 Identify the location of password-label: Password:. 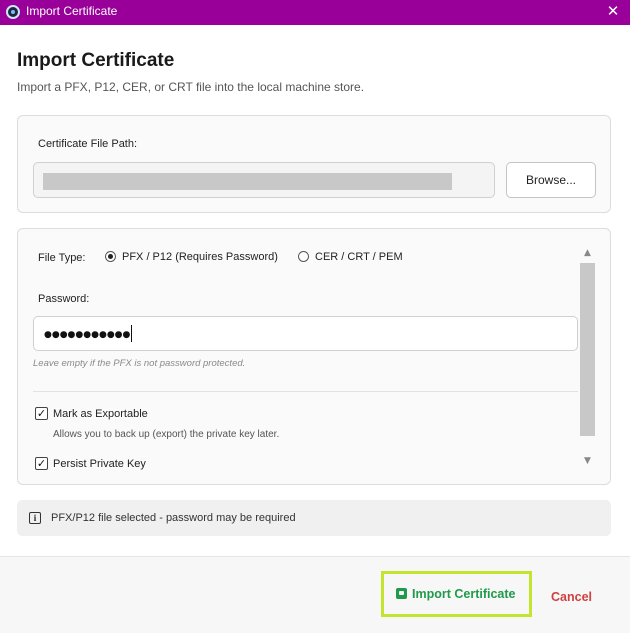
(64, 299).